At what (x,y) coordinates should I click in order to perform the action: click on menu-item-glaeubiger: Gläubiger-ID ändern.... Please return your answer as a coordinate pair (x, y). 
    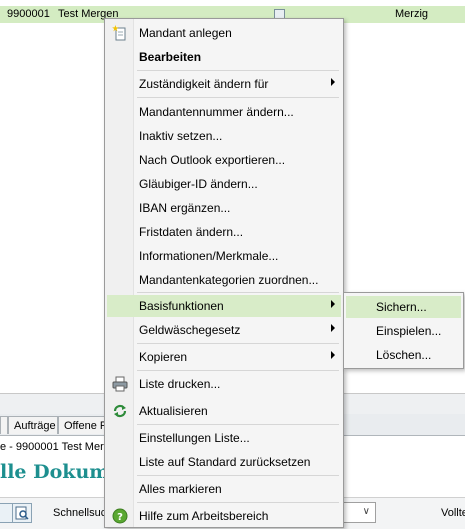
    Looking at the image, I should click on (224, 184).